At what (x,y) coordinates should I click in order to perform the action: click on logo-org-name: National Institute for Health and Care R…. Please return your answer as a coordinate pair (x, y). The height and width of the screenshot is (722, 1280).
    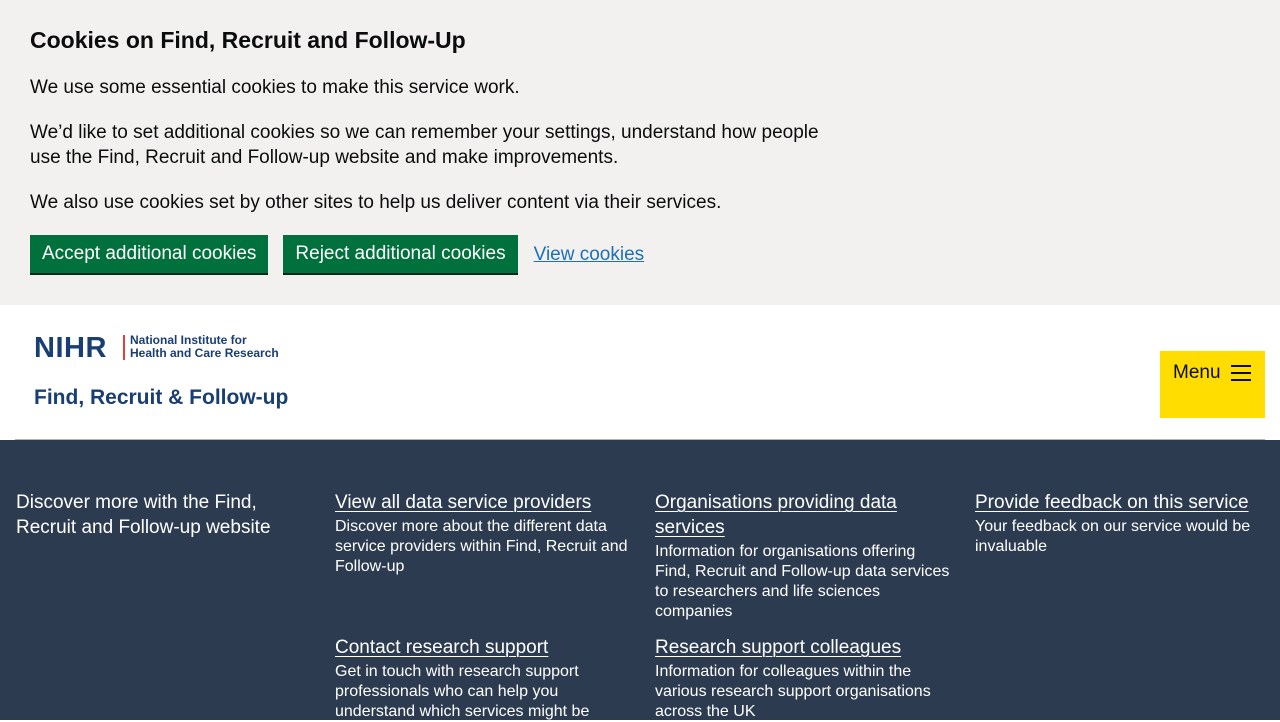
    Looking at the image, I should click on (210, 347).